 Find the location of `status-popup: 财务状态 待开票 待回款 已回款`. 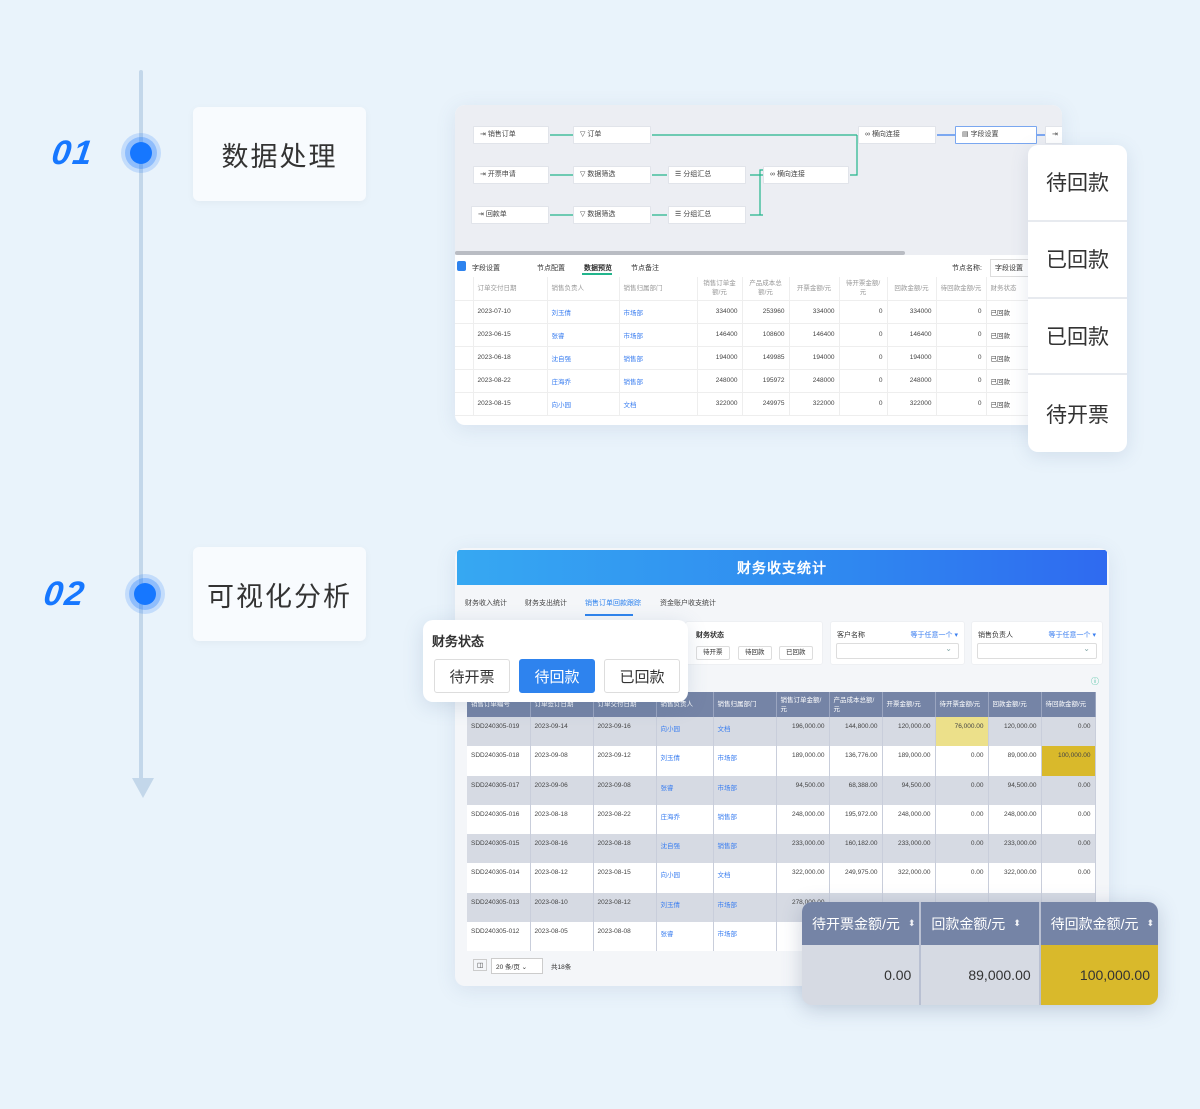

status-popup: 财务状态 待开票 待回款 已回款 is located at coordinates (555, 661).